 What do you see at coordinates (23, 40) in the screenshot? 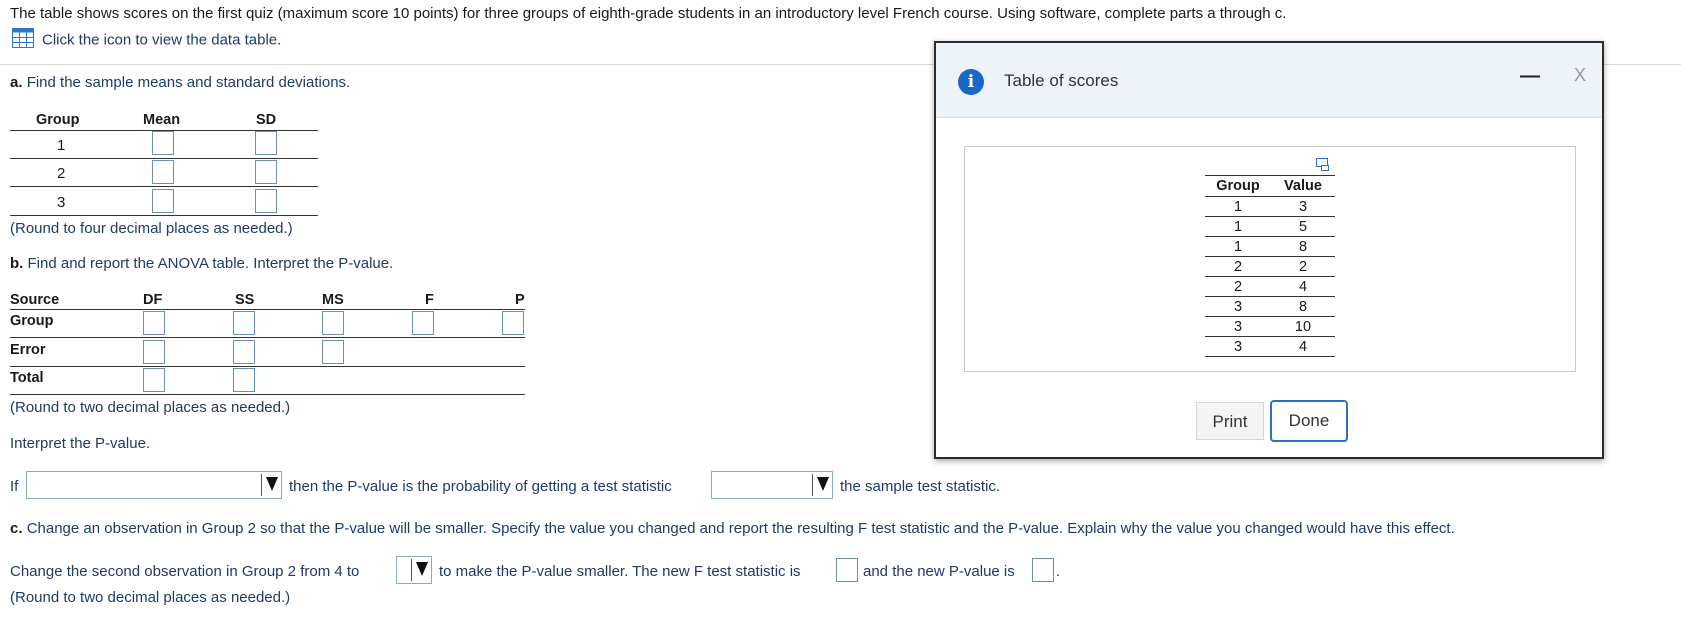
I see `table-grid-icon` at bounding box center [23, 40].